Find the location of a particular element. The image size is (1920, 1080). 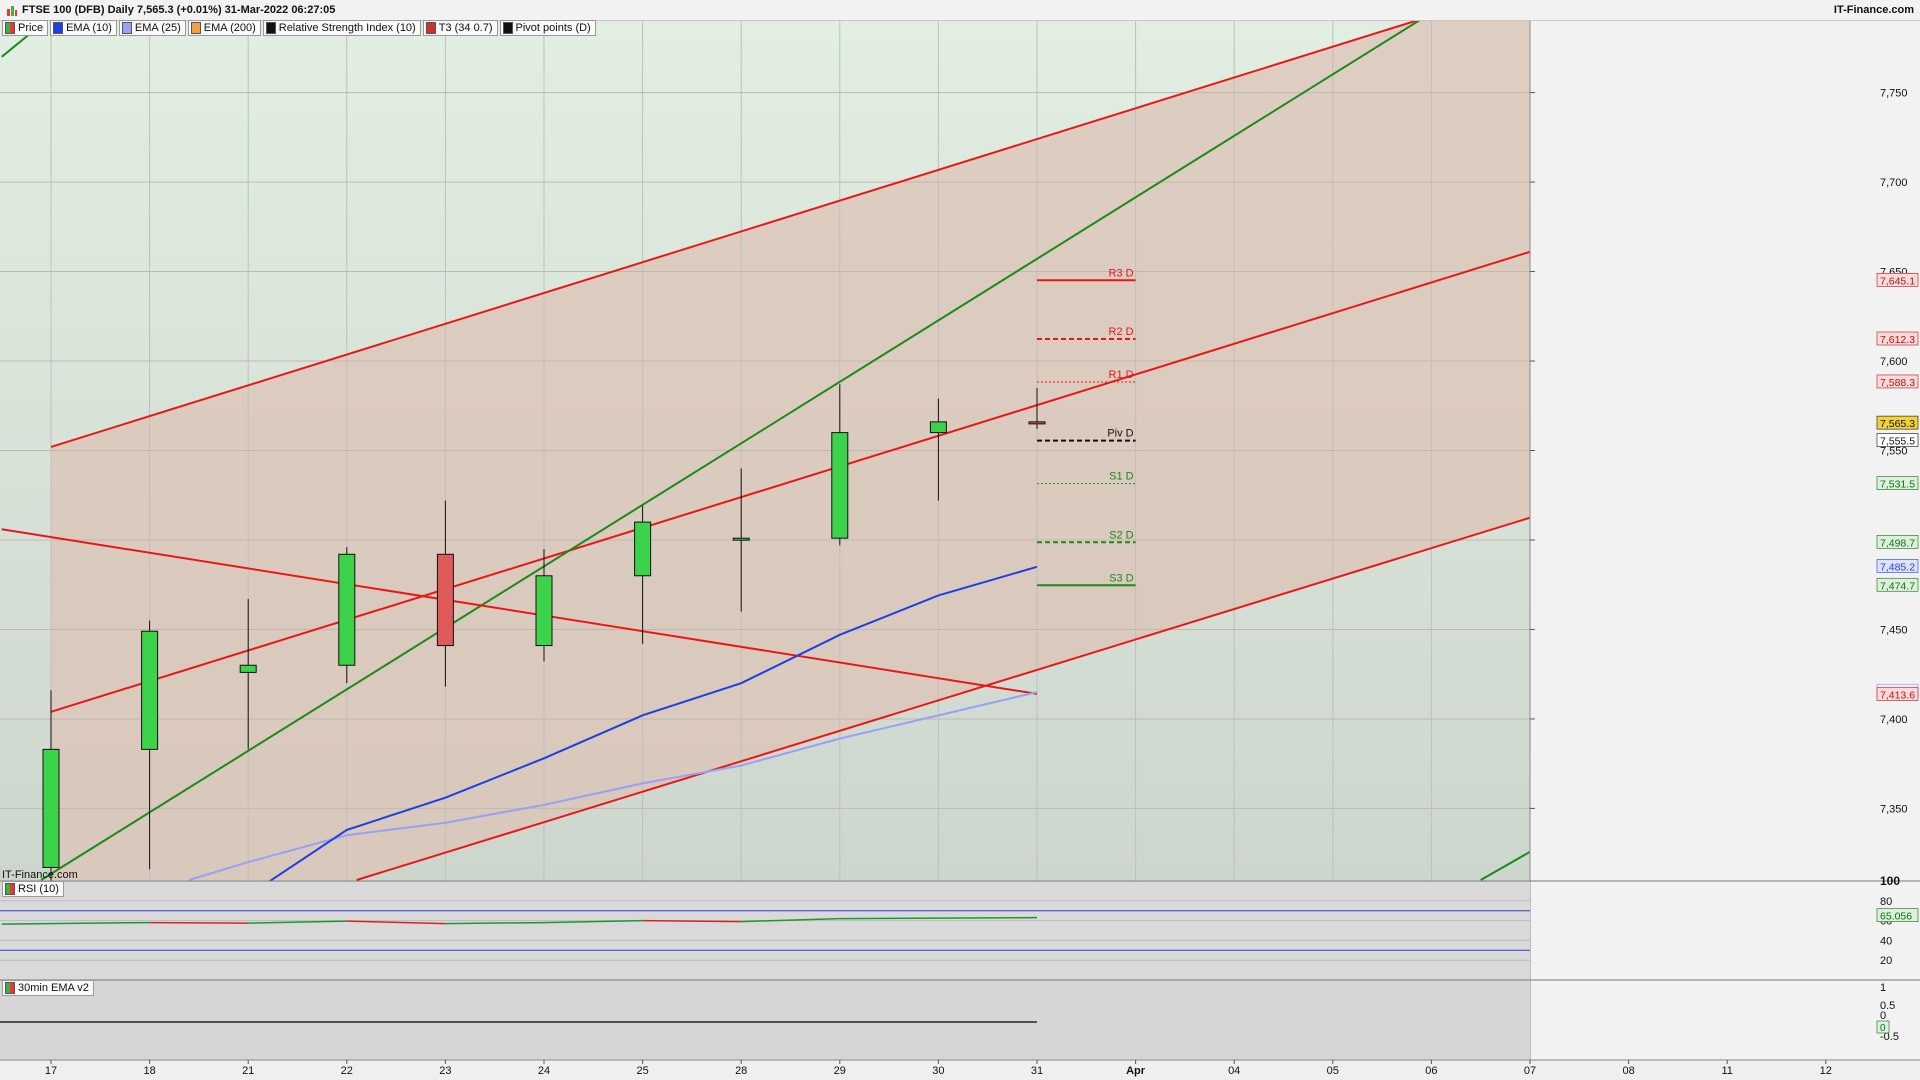

ema30-panel-label-text: 30min EMA v2 is located at coordinates (53, 988).